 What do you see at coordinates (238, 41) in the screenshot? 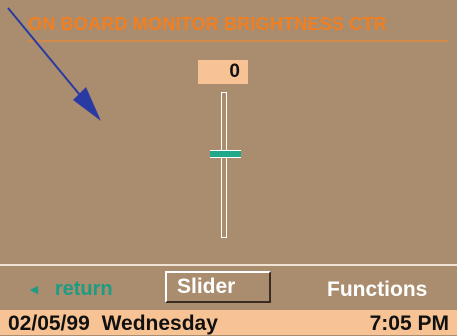
I see `title-divider` at bounding box center [238, 41].